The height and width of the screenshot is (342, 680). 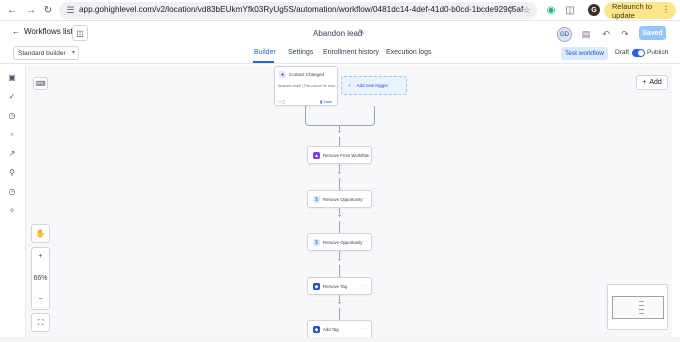 I want to click on dollar-icon: $, so click(x=316, y=199).